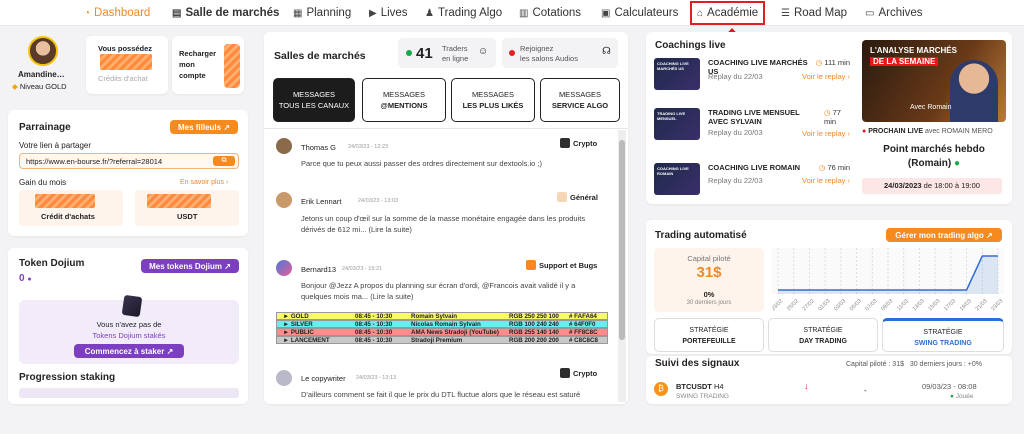  Describe the element at coordinates (785, 13) in the screenshot. I see `list-icon: ☰` at that location.